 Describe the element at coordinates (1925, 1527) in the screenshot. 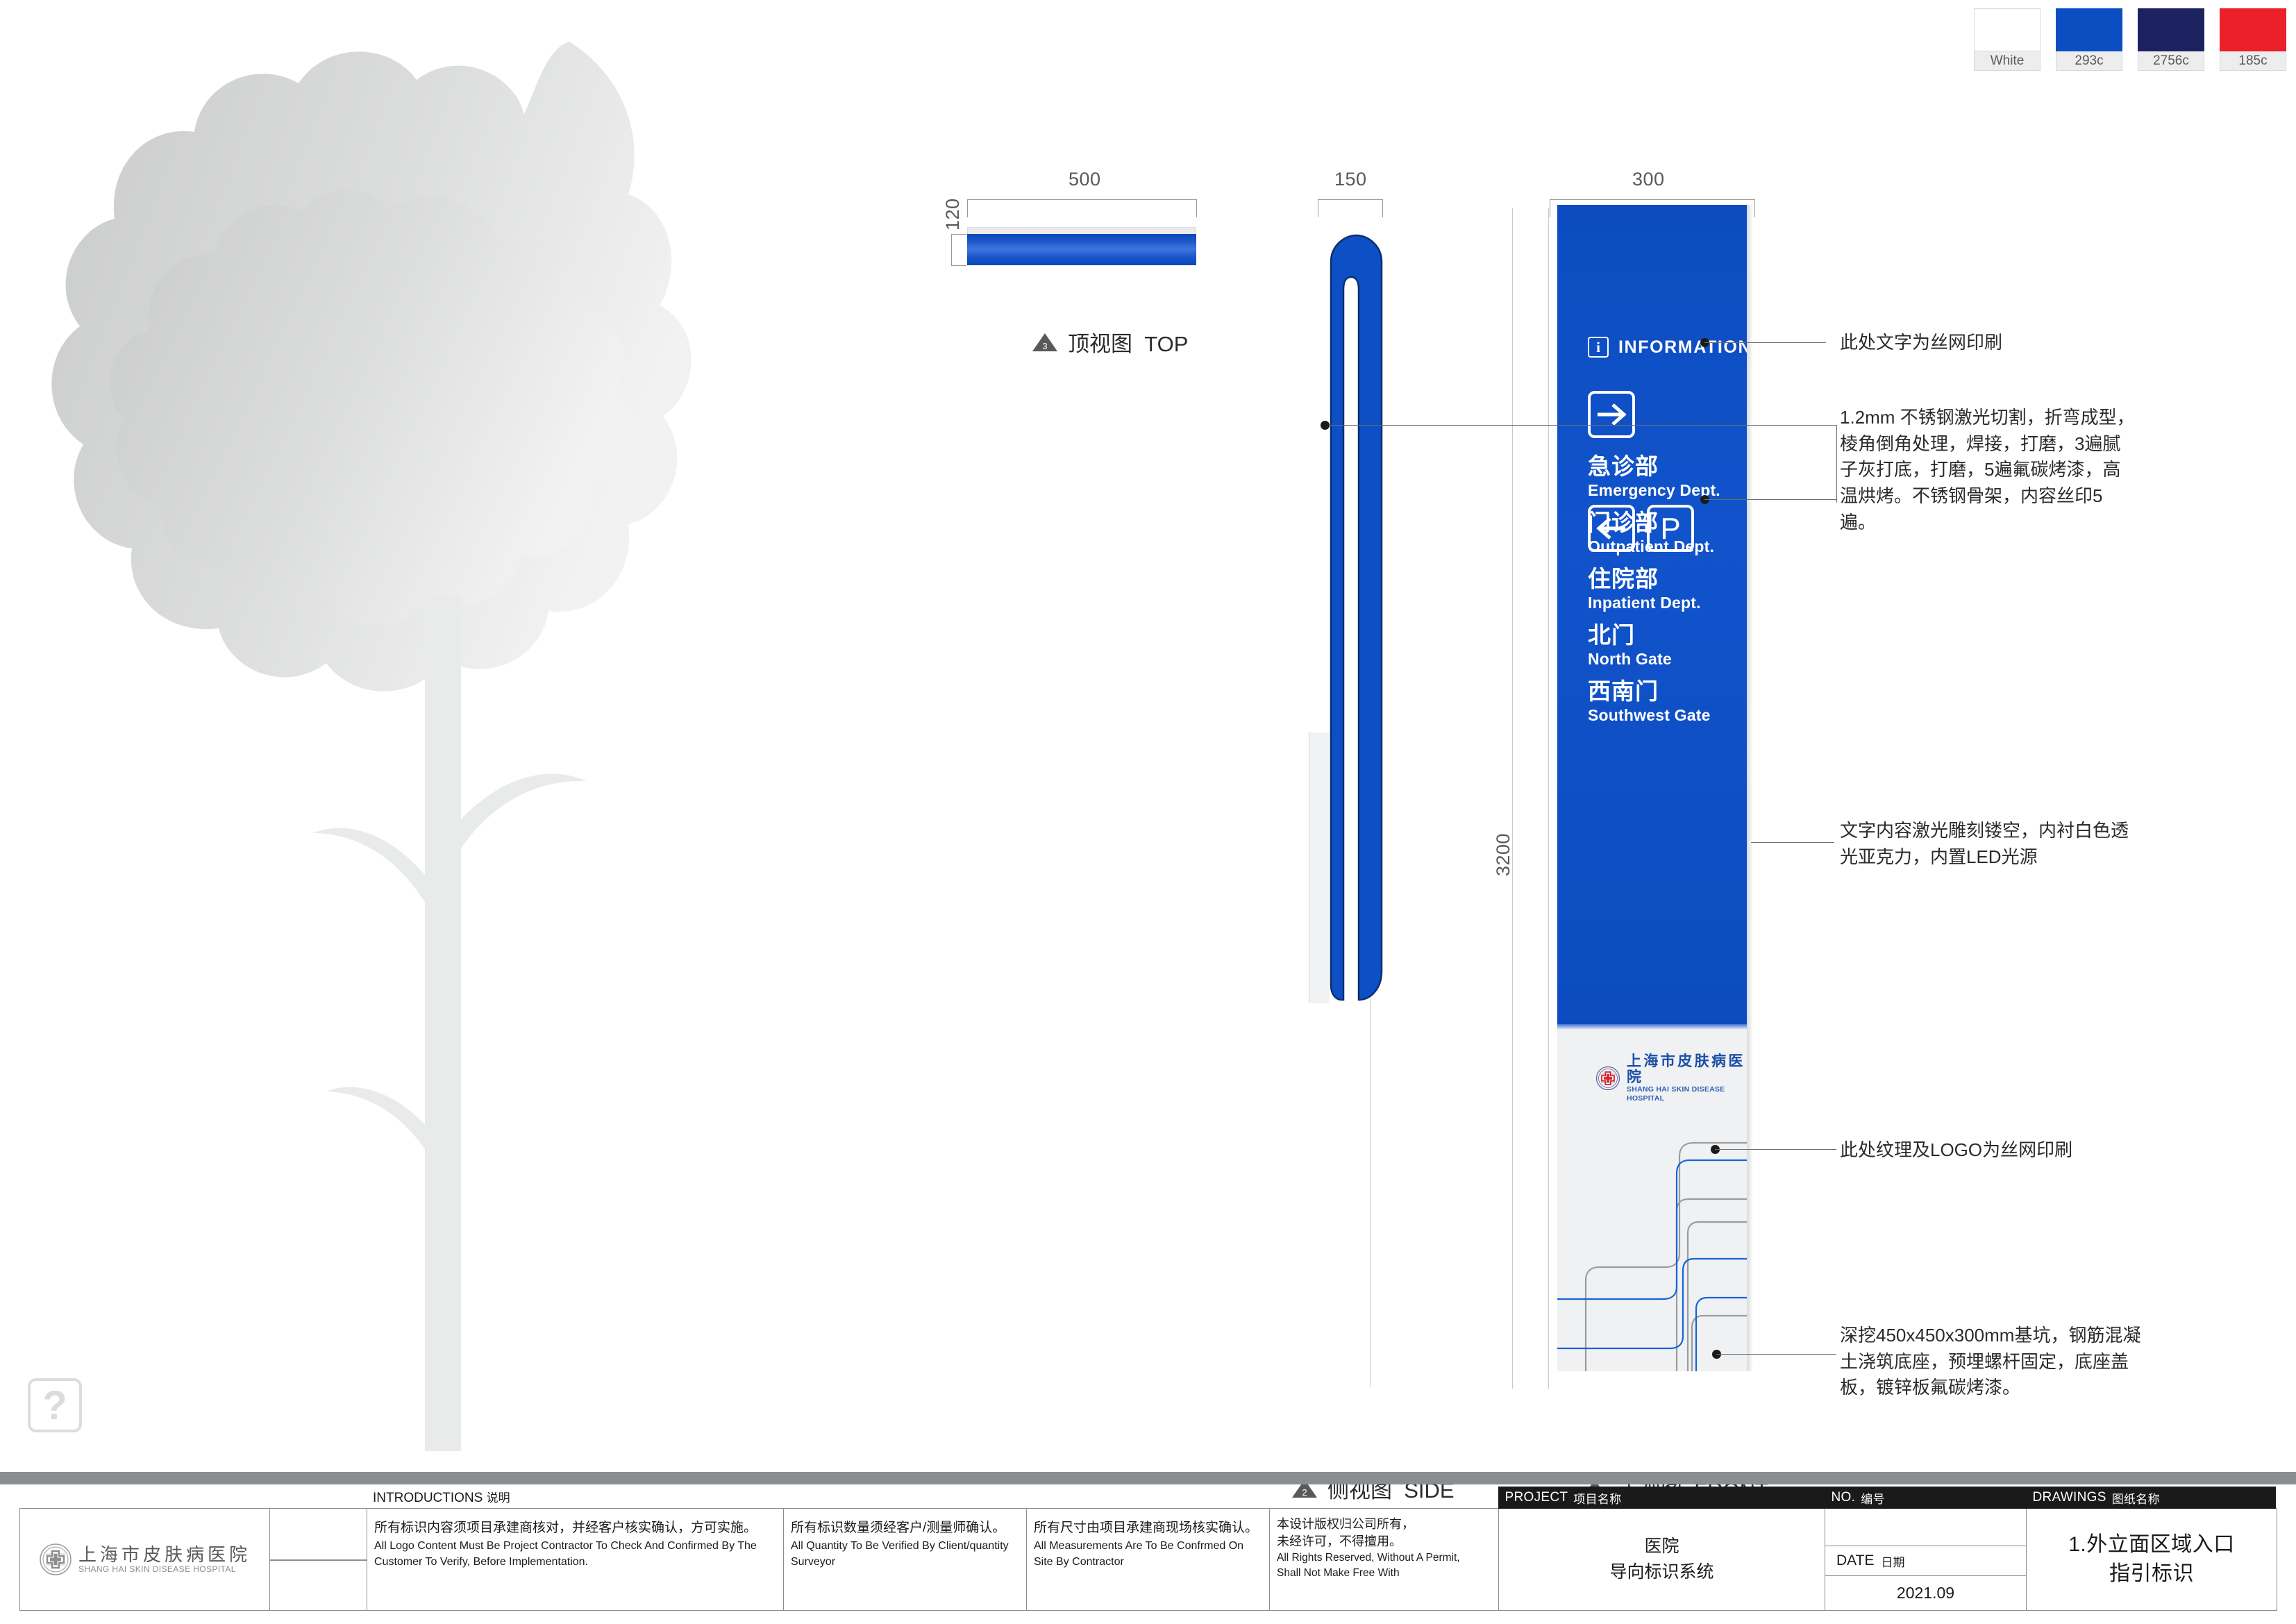

I see `number-value` at that location.